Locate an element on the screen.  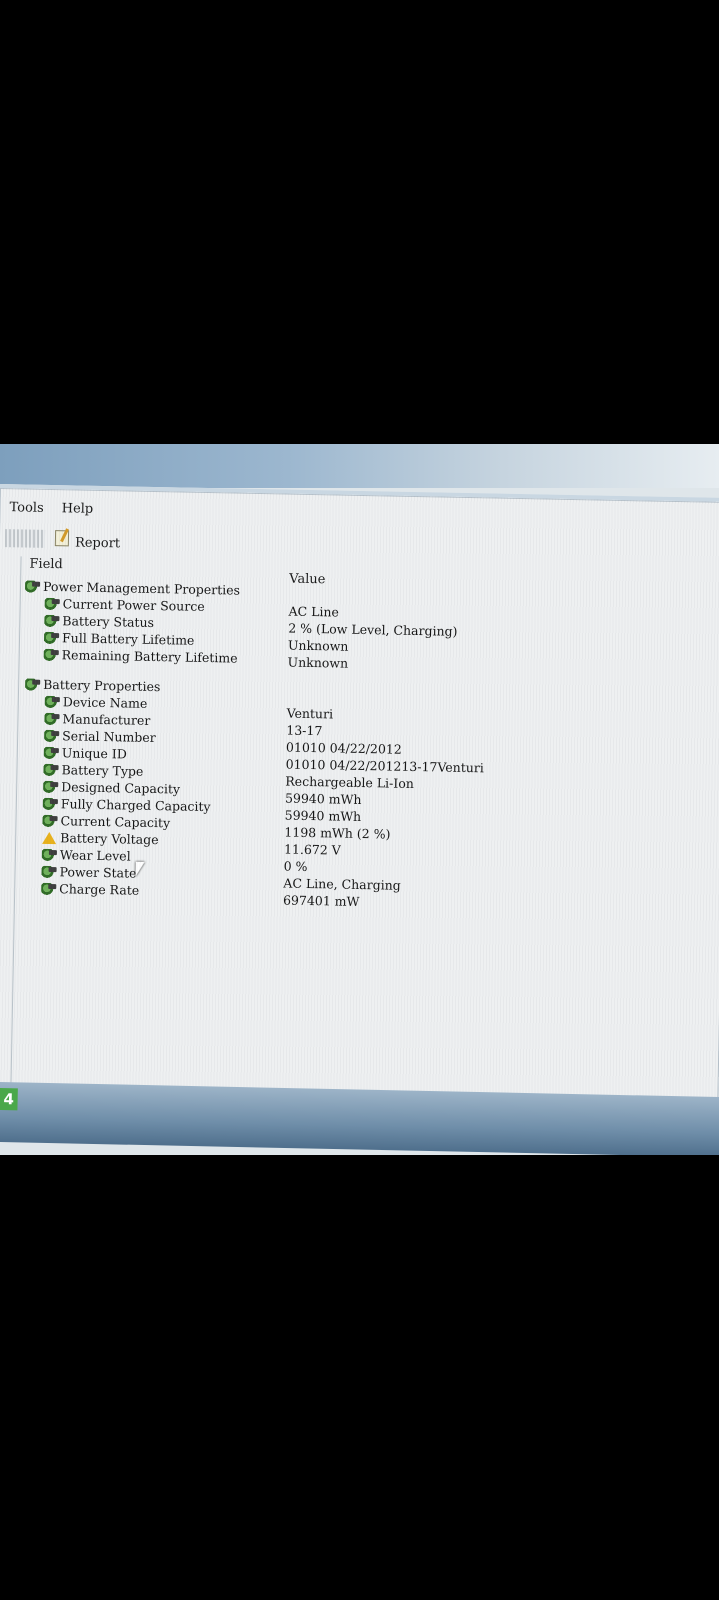
field-value: 13-17 is located at coordinates (304, 730).